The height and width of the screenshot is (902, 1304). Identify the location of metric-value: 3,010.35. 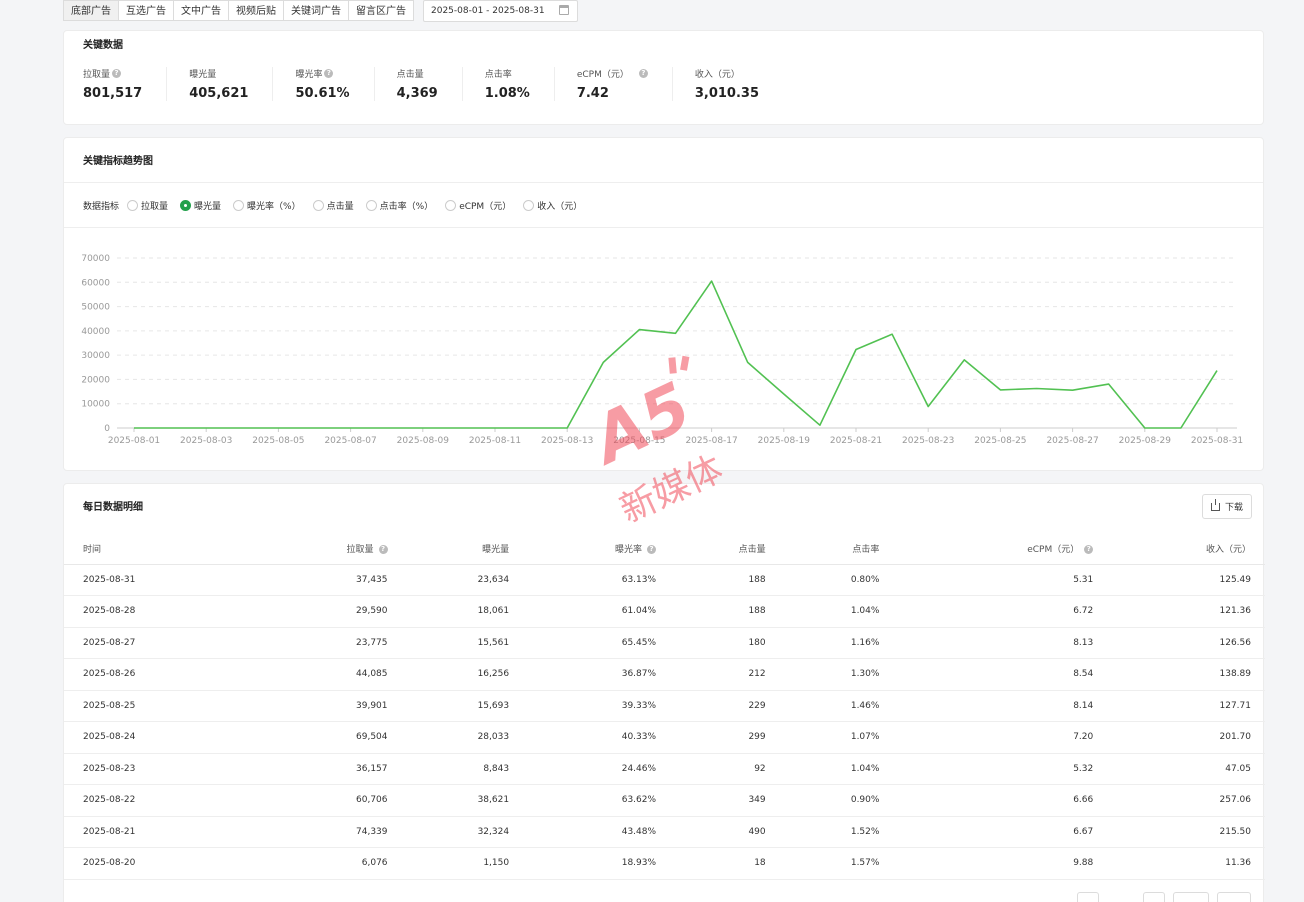
(726, 93).